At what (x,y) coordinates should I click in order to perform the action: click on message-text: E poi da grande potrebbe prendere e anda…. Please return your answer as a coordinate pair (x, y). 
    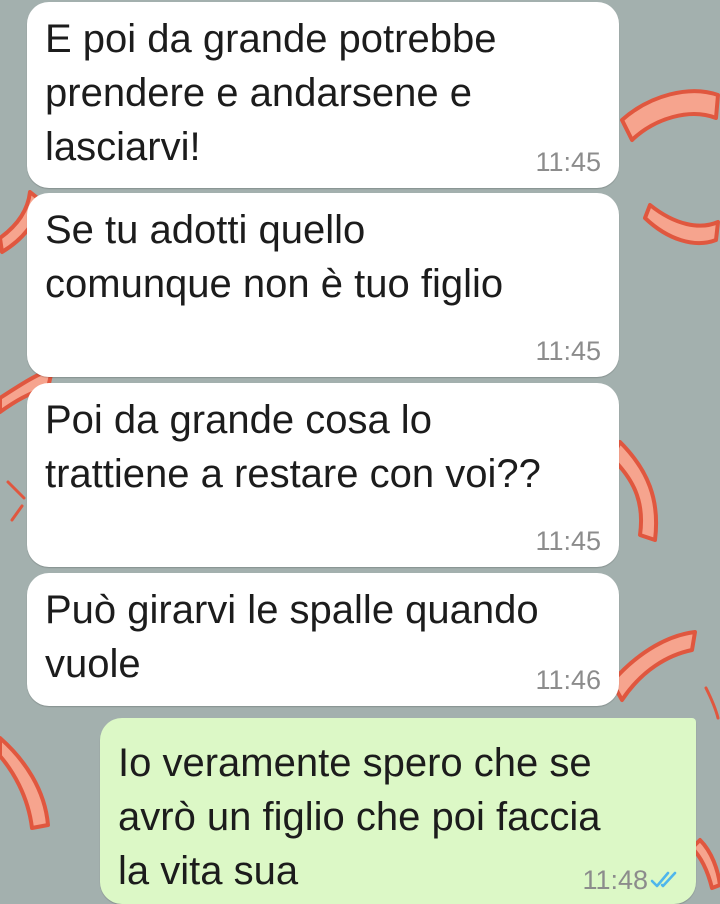
    Looking at the image, I should click on (271, 93).